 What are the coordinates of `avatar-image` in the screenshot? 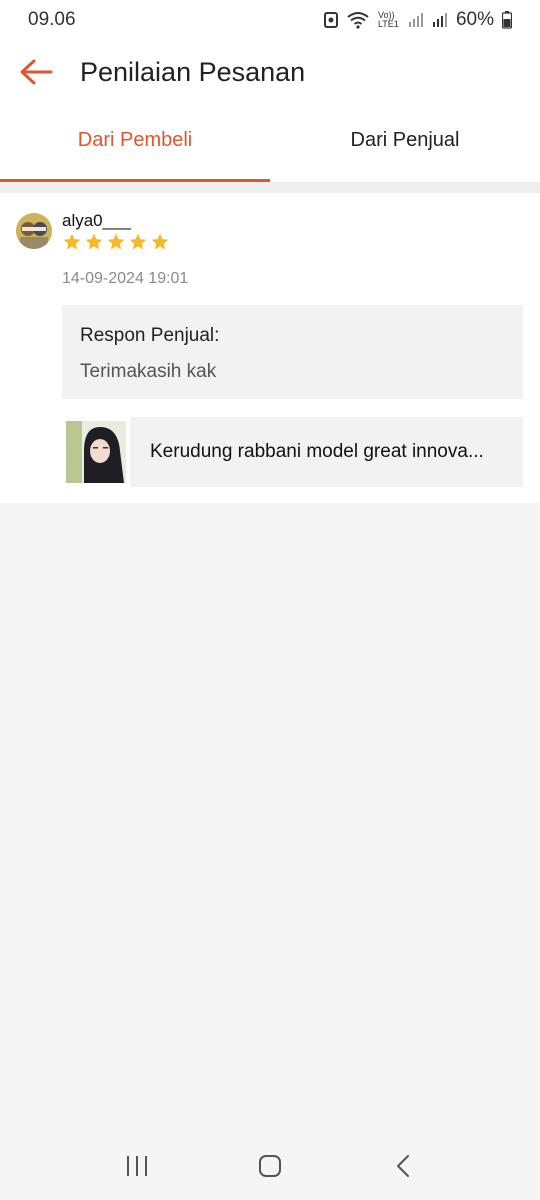 It's located at (34, 231).